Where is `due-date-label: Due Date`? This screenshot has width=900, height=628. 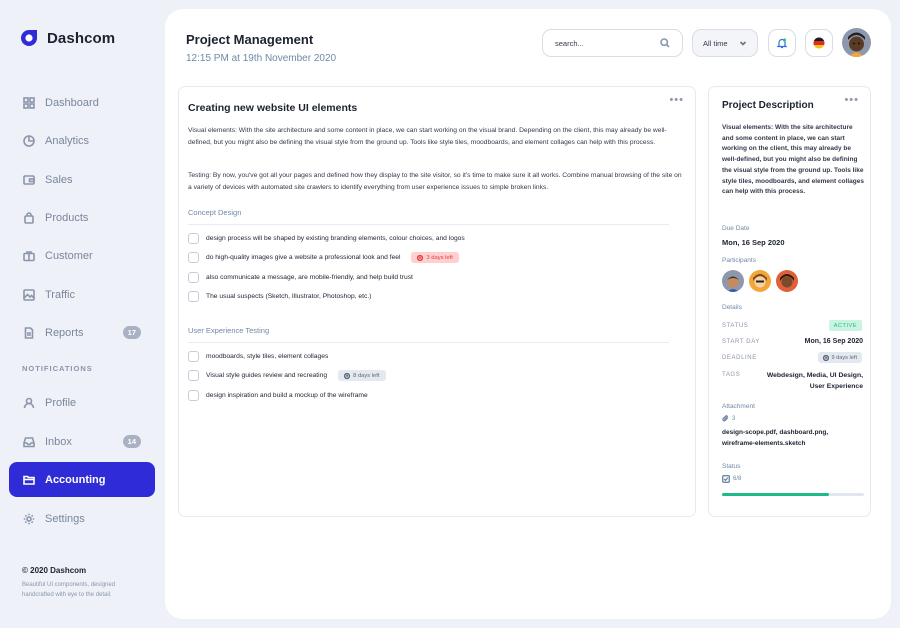 due-date-label: Due Date is located at coordinates (736, 228).